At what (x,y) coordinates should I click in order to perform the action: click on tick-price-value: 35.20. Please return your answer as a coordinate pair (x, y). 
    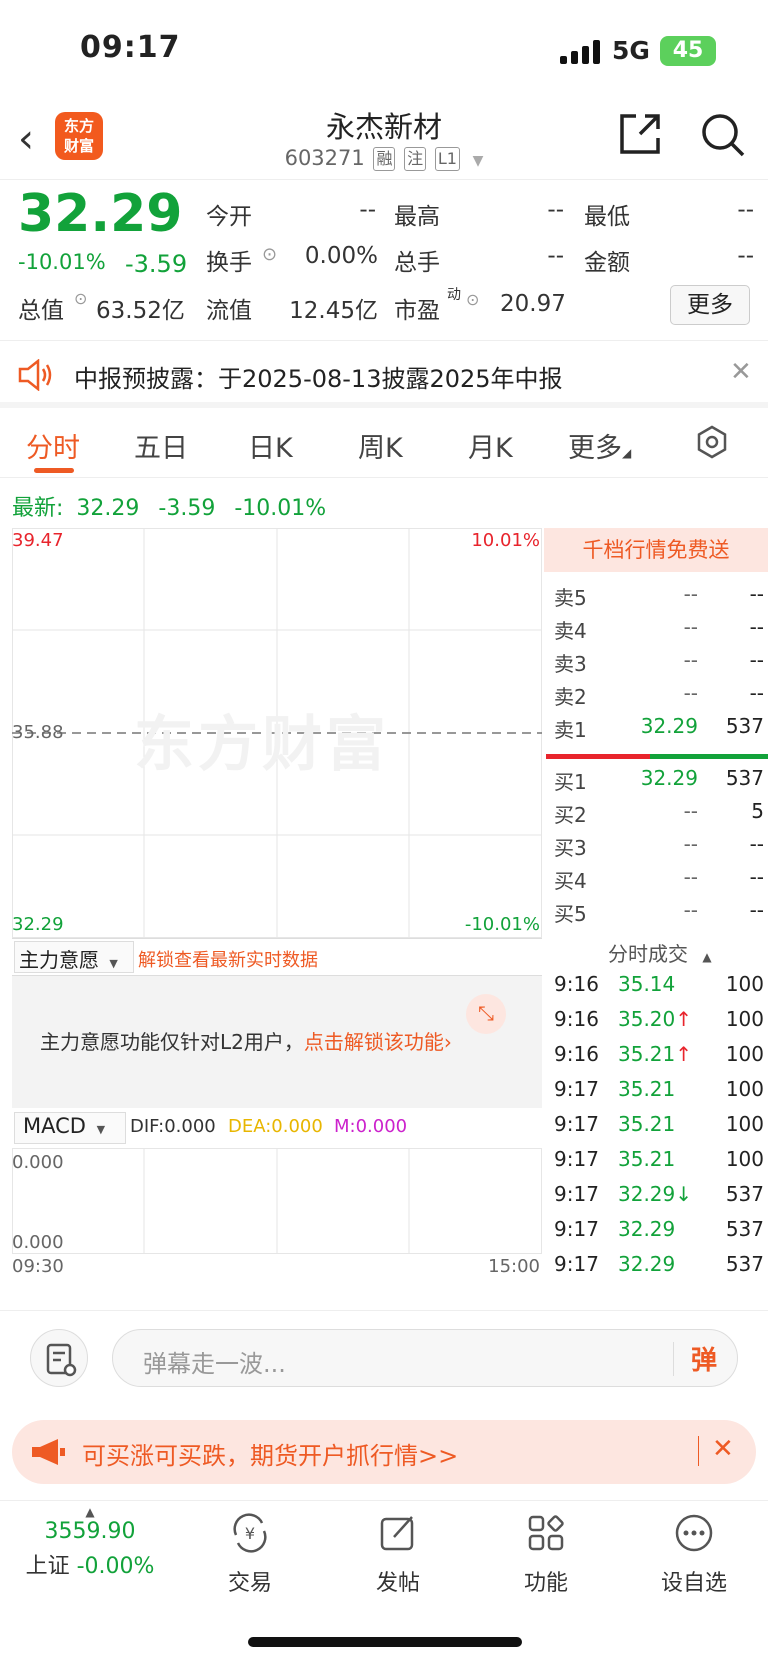
    Looking at the image, I should click on (647, 1019).